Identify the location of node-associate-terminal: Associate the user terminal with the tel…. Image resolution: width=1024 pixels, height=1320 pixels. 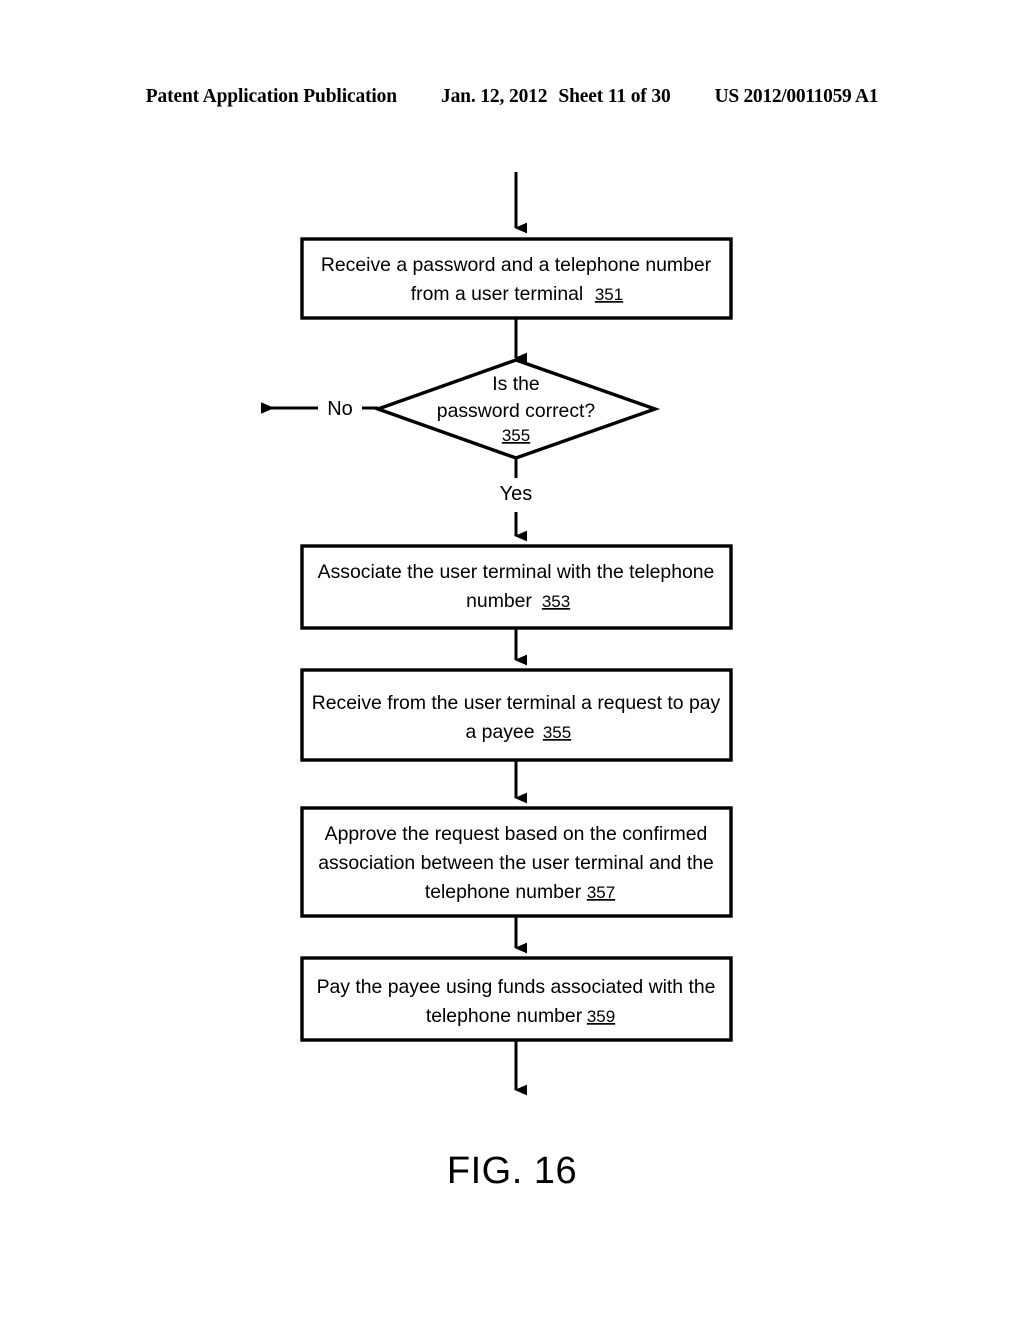
(516, 587).